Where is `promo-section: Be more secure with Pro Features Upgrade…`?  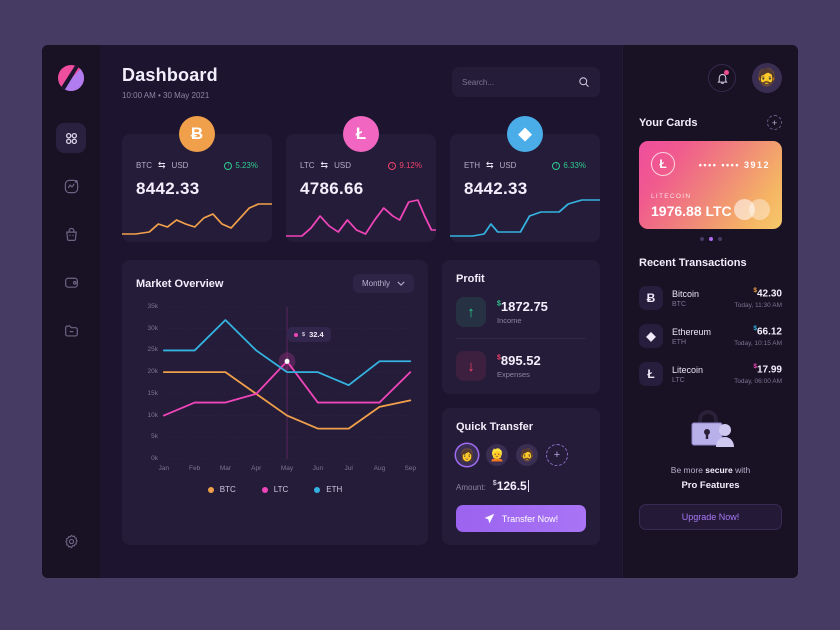
promo-section: Be more secure with Pro Features Upgrade… is located at coordinates (710, 468).